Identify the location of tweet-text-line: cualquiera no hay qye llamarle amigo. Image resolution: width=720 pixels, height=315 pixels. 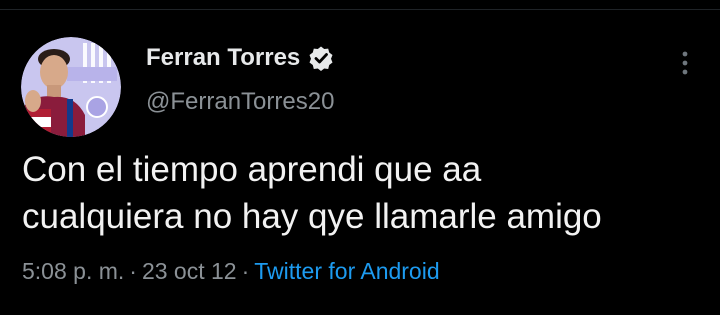
(312, 216).